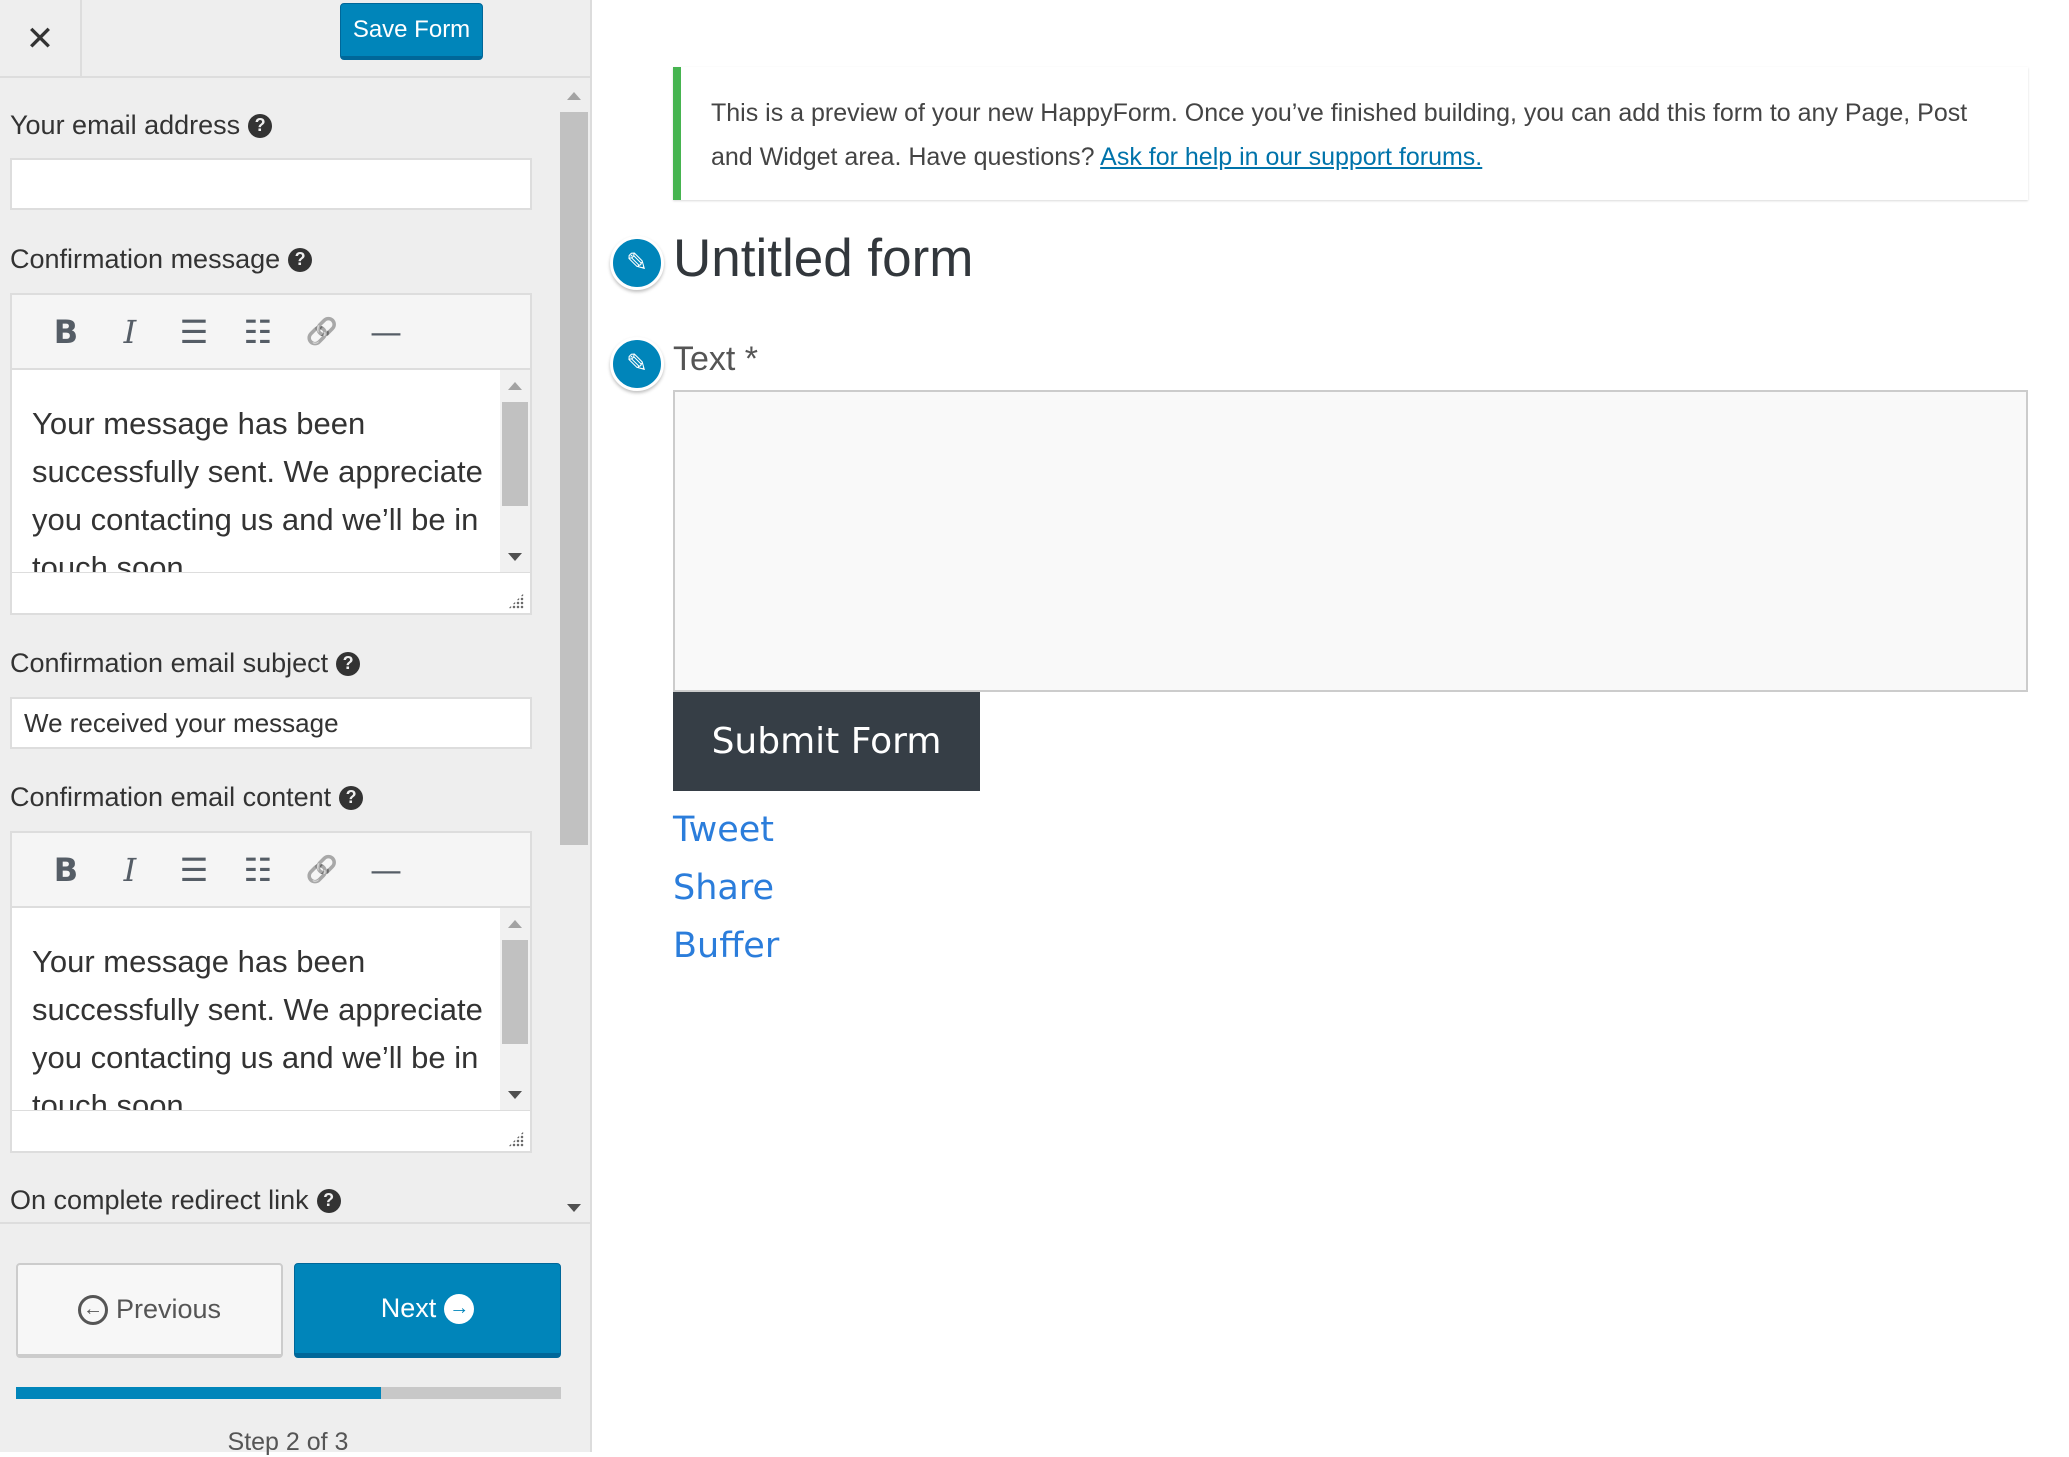 This screenshot has height=1457, width=2069. I want to click on previous-label: Previous, so click(168, 1309).